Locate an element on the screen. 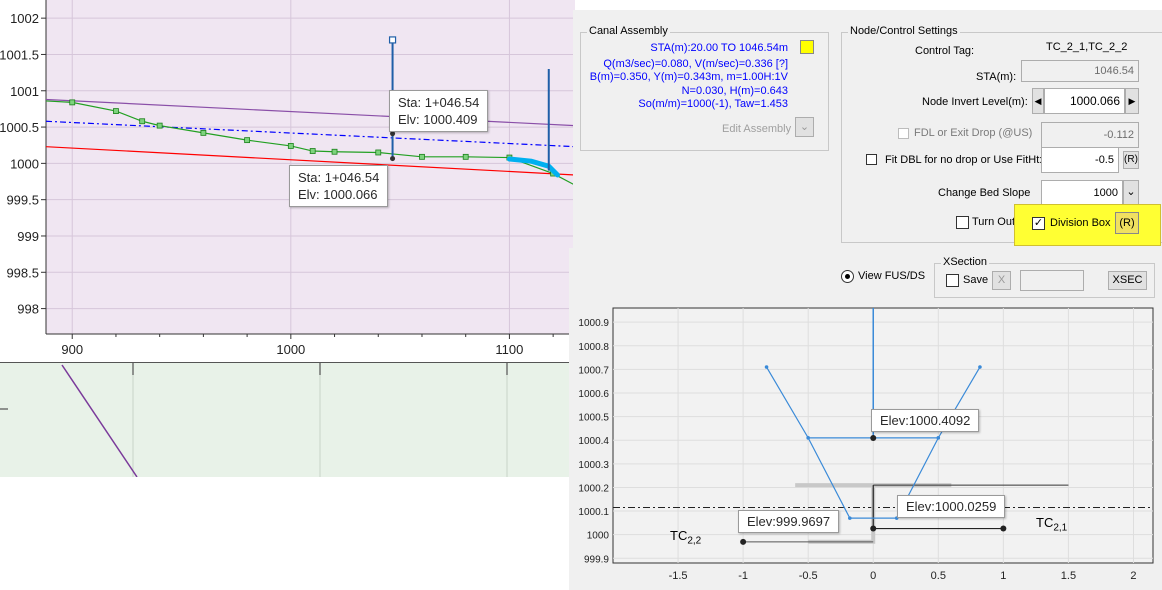 The width and height of the screenshot is (1162, 590). division-box-checkbox: ✓ is located at coordinates (1038, 223).